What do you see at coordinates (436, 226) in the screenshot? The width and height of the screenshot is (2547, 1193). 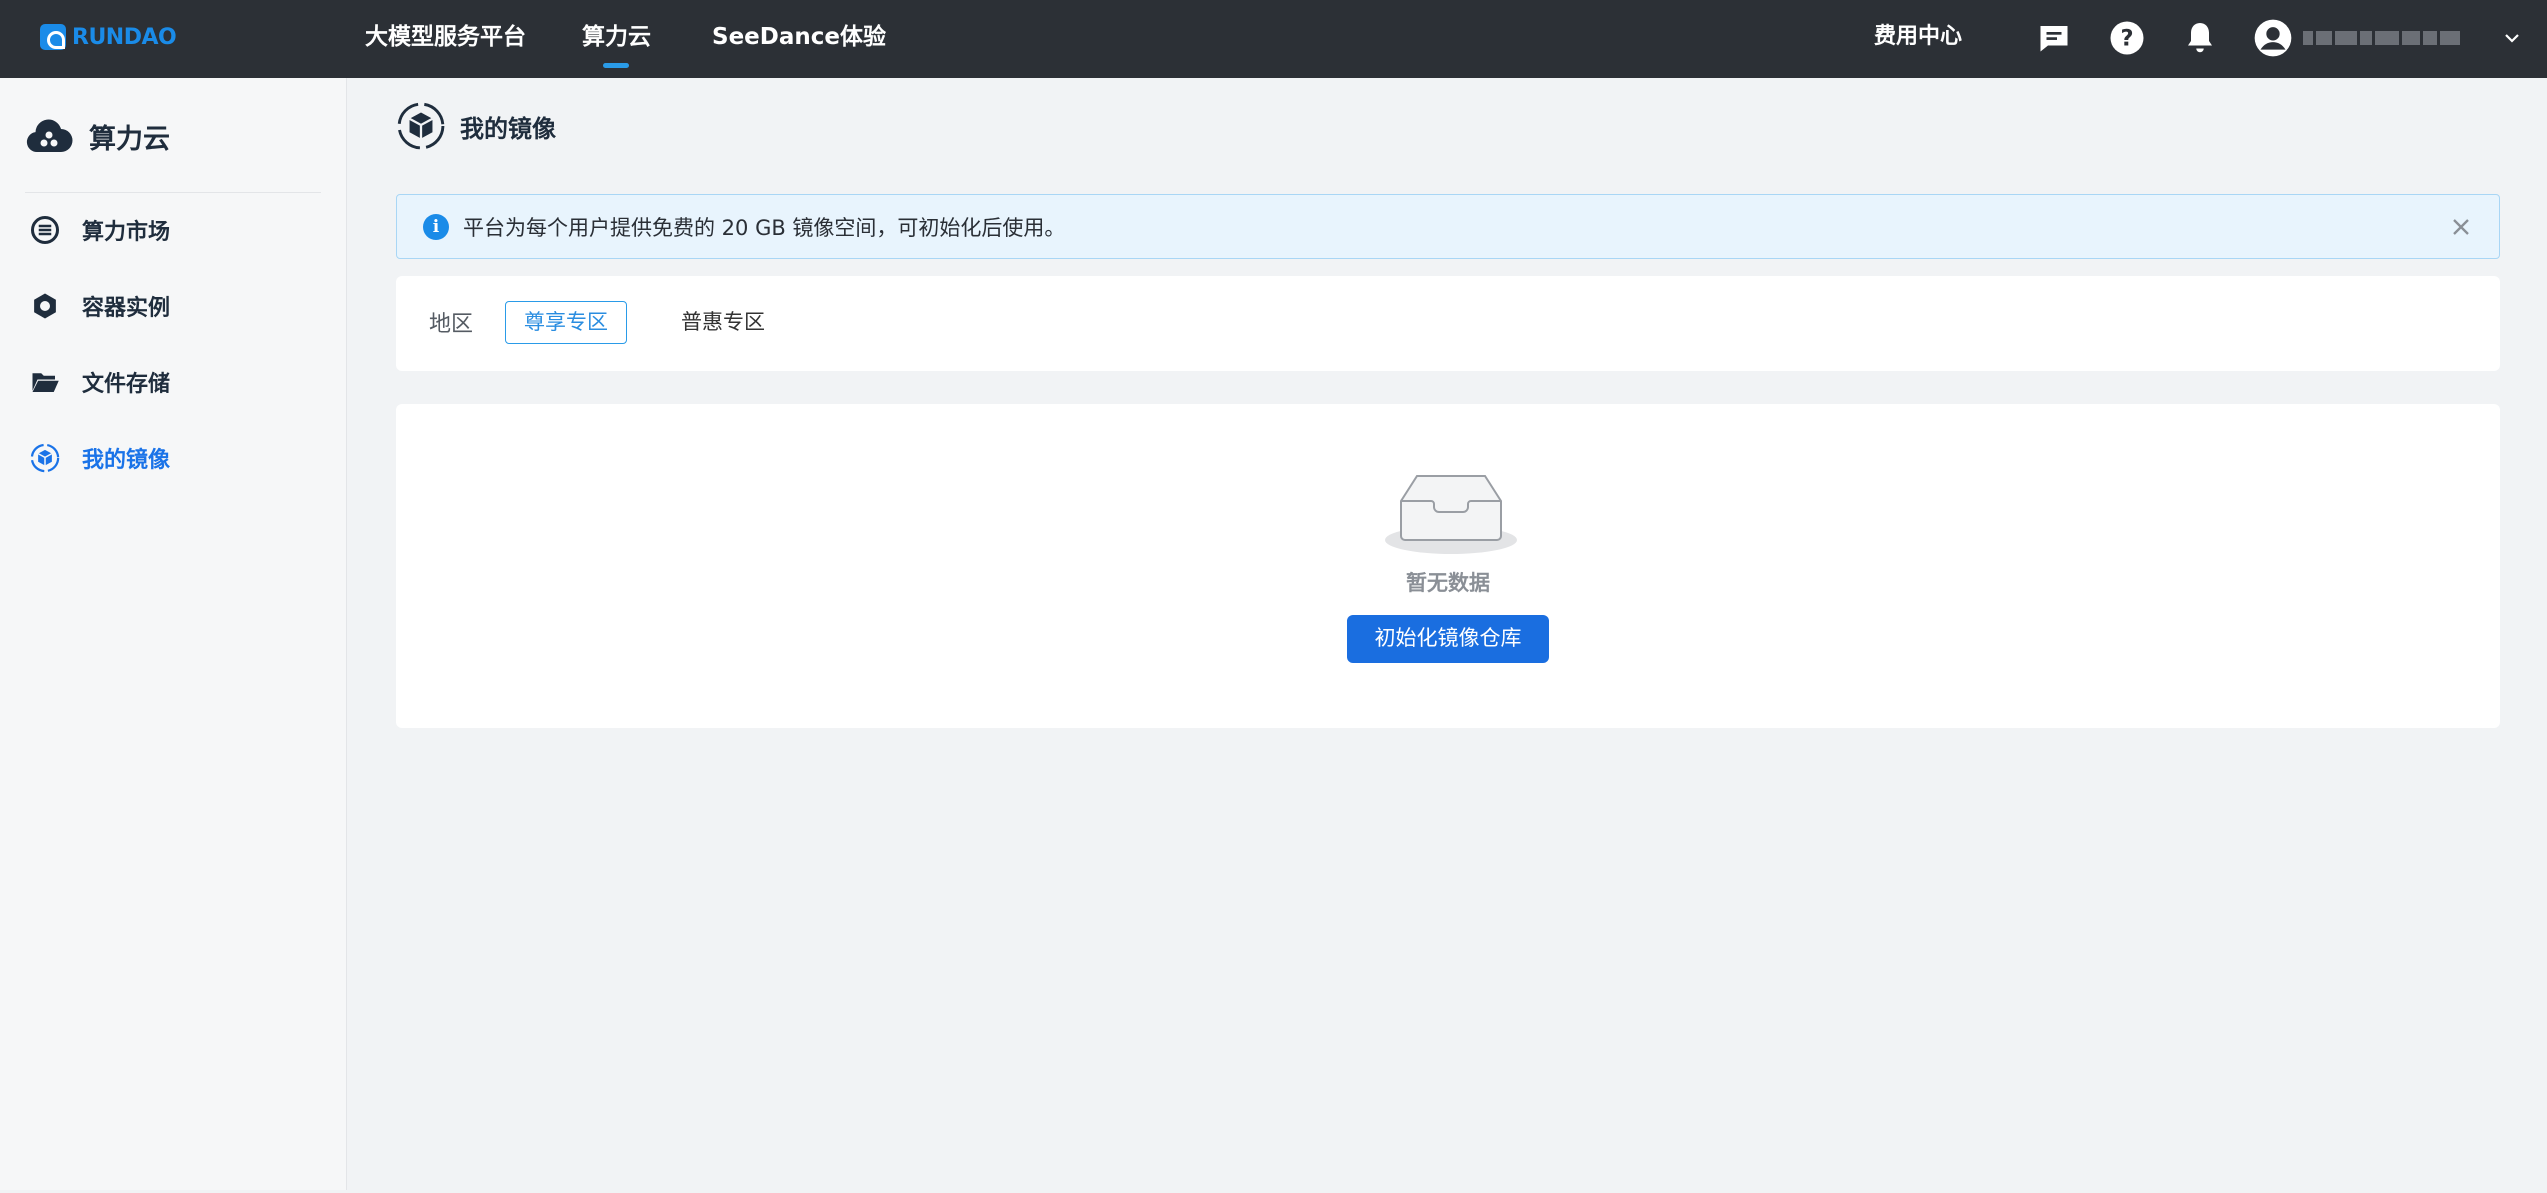 I see `info-icon: i` at bounding box center [436, 226].